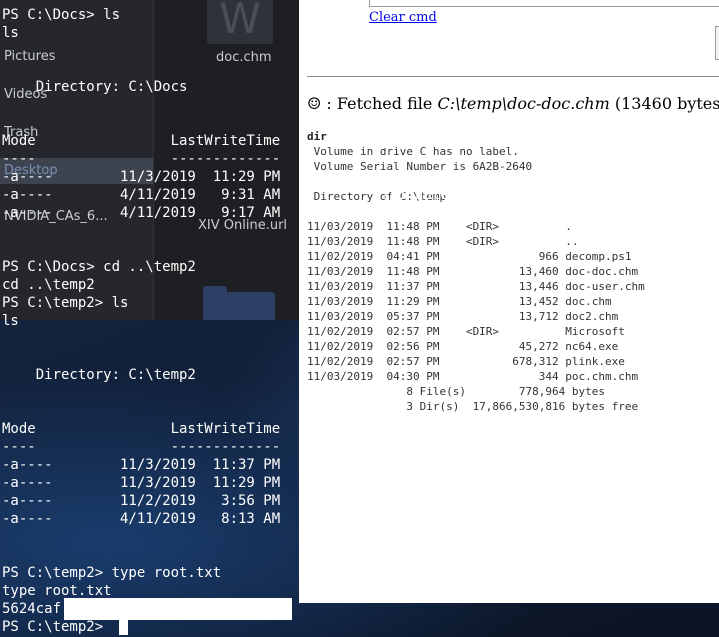  What do you see at coordinates (48, 285) in the screenshot?
I see `console-line: cd ..\temp2` at bounding box center [48, 285].